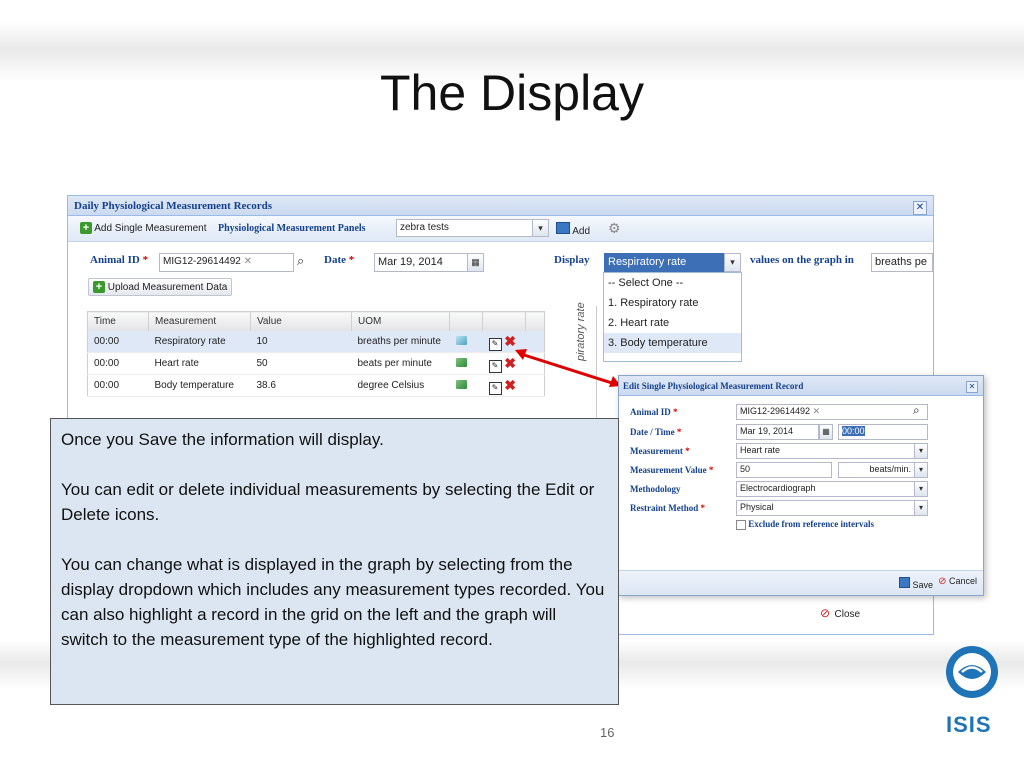  Describe the element at coordinates (825, 508) in the screenshot. I see `dlg-restraint-select: Physical` at that location.